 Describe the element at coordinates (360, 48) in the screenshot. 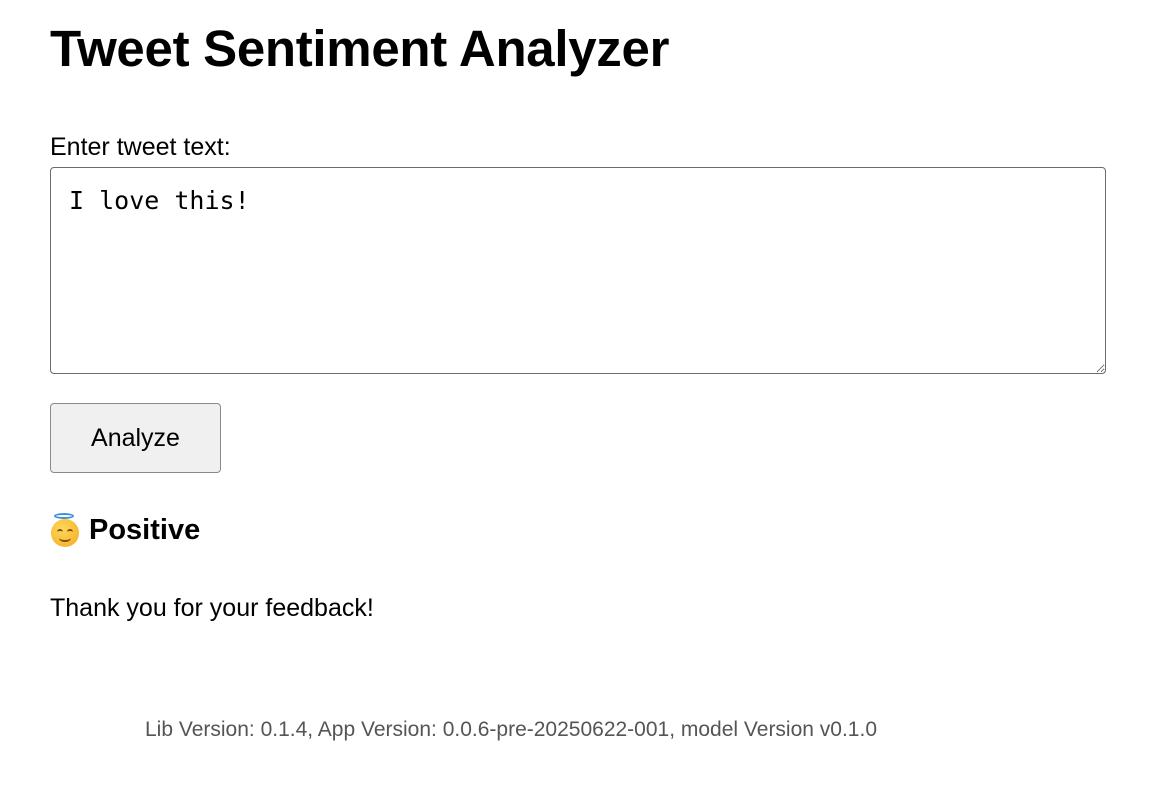

I see `page-title: Tweet Sentiment Analyzer` at that location.